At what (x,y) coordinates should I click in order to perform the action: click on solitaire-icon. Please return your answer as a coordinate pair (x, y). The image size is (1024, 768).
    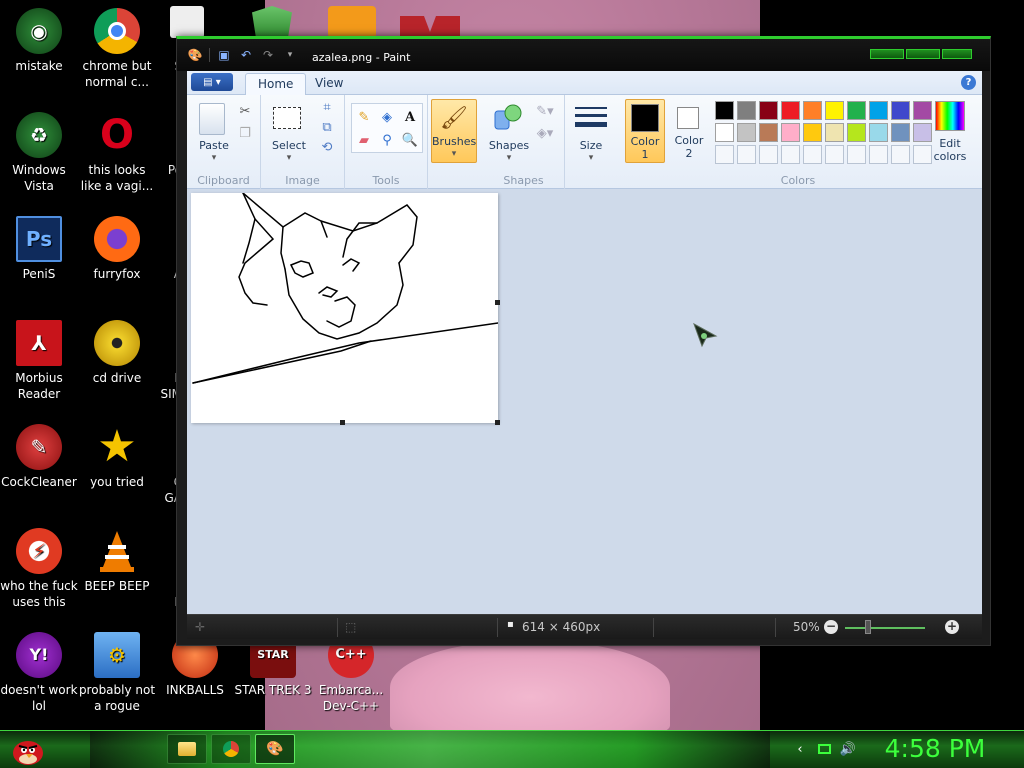
    Looking at the image, I should click on (187, 22).